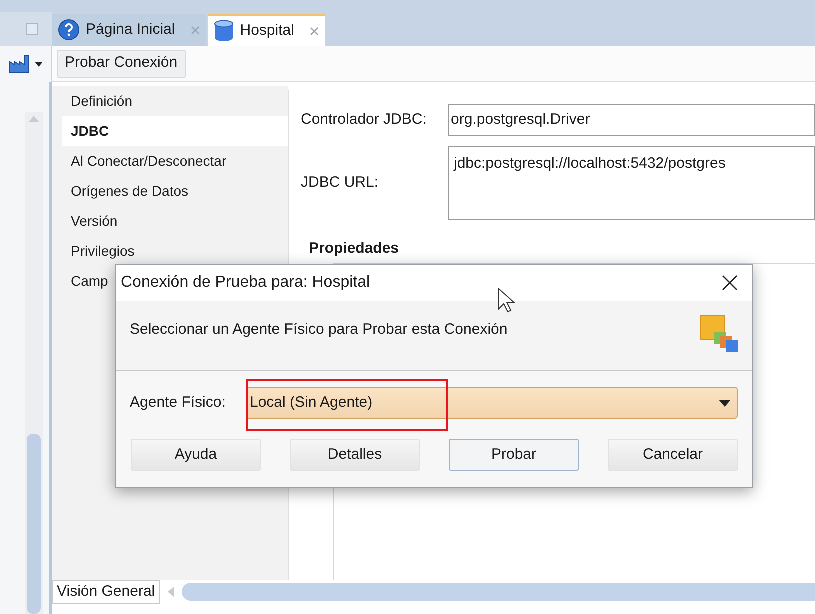  I want to click on scroll-thumb, so click(34, 524).